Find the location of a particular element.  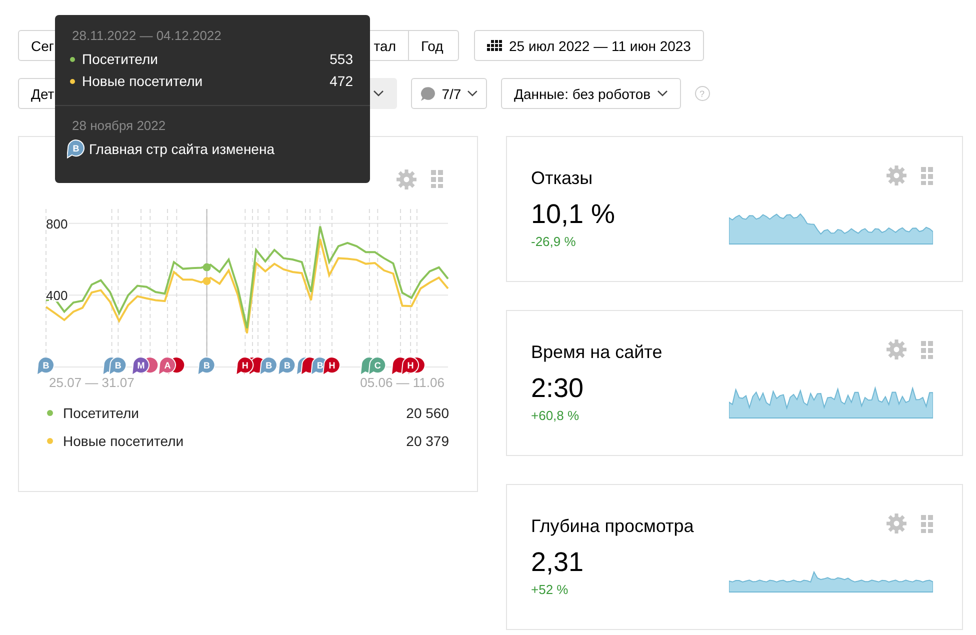

metric-value: 2,31 is located at coordinates (558, 562).